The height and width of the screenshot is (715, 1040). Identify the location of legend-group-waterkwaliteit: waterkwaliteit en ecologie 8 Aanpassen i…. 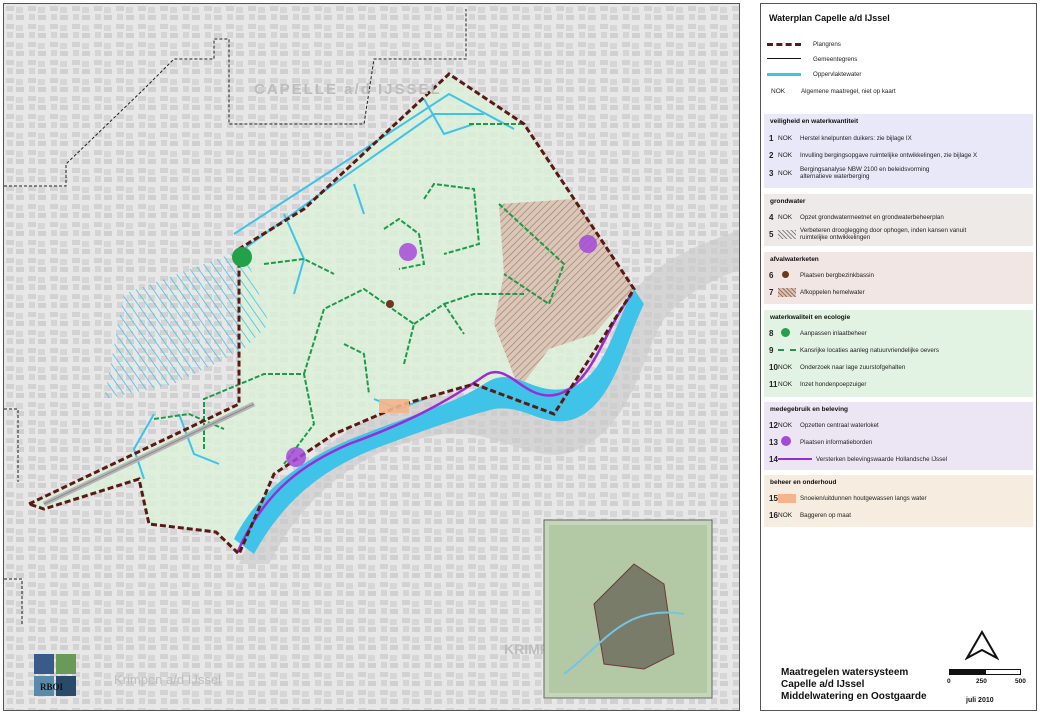
(898, 353).